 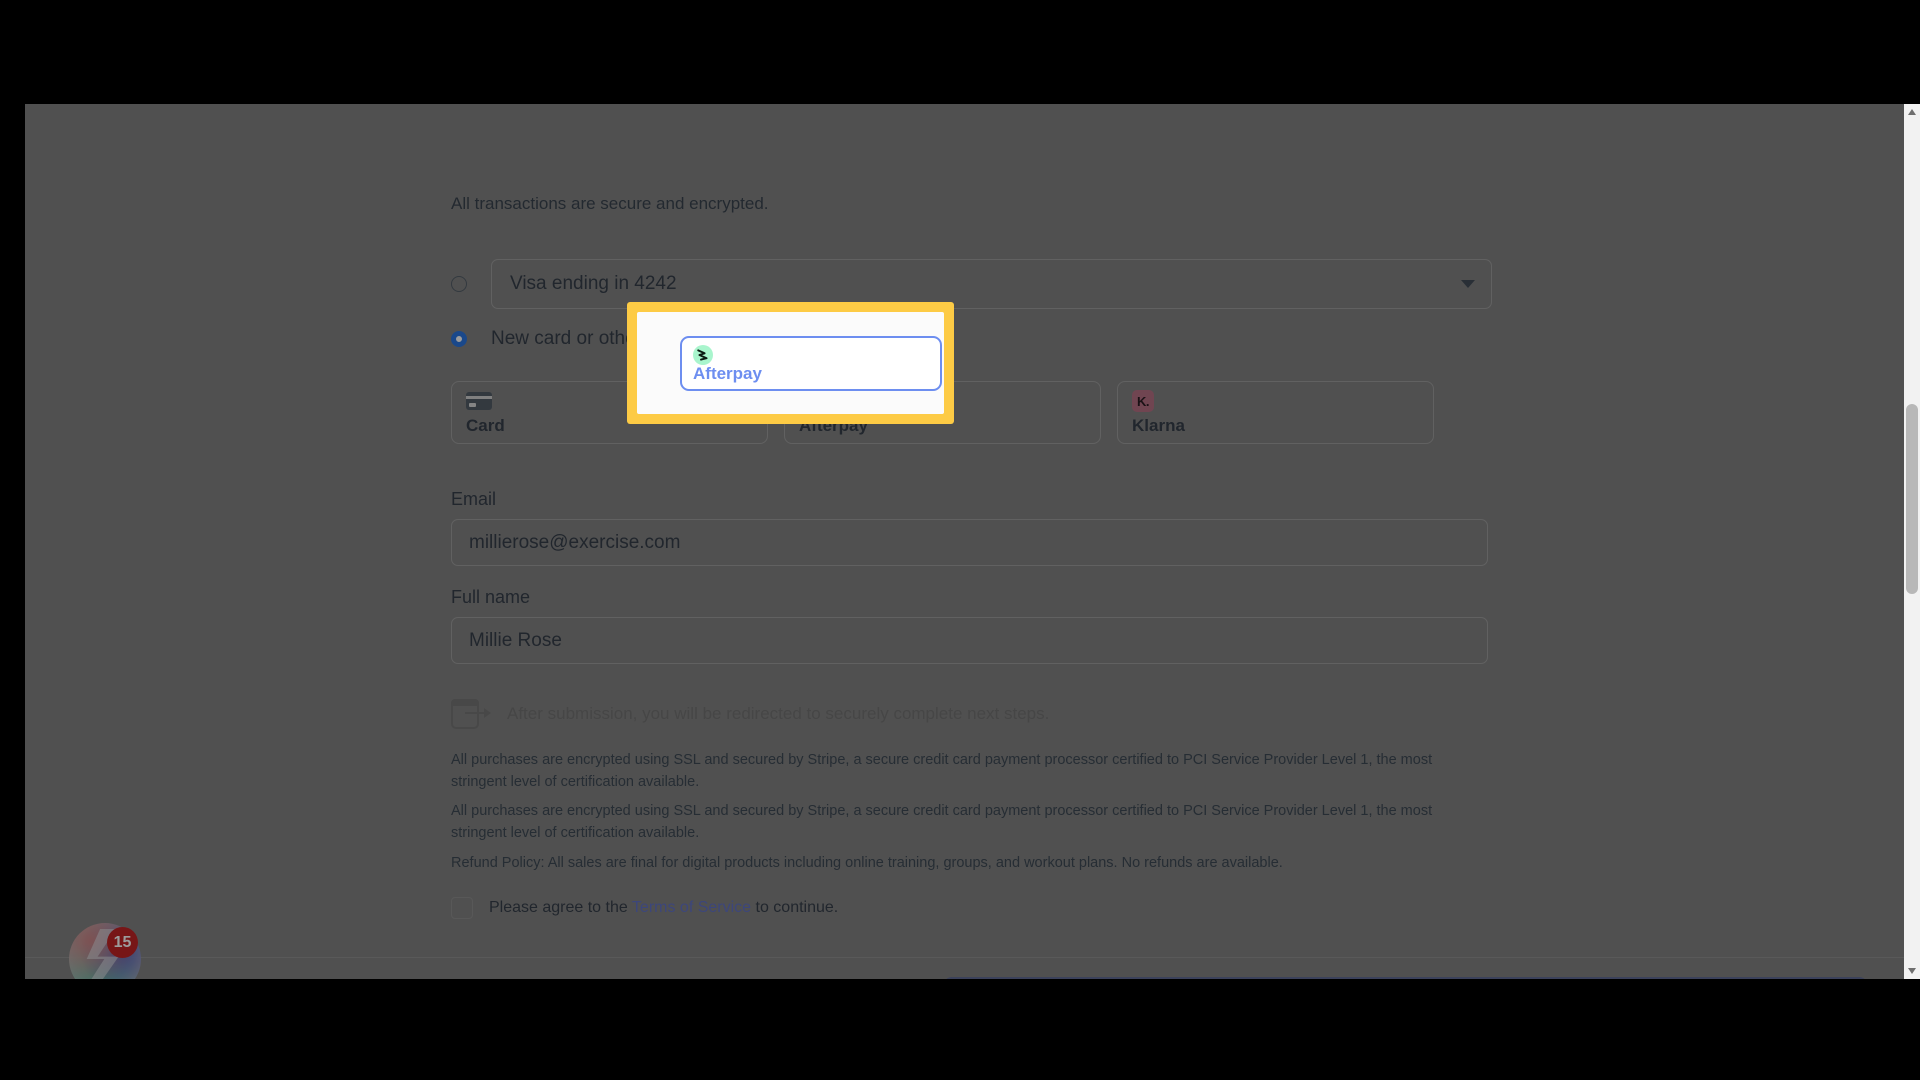 What do you see at coordinates (471, 714) in the screenshot?
I see `external-window-arrow-icon` at bounding box center [471, 714].